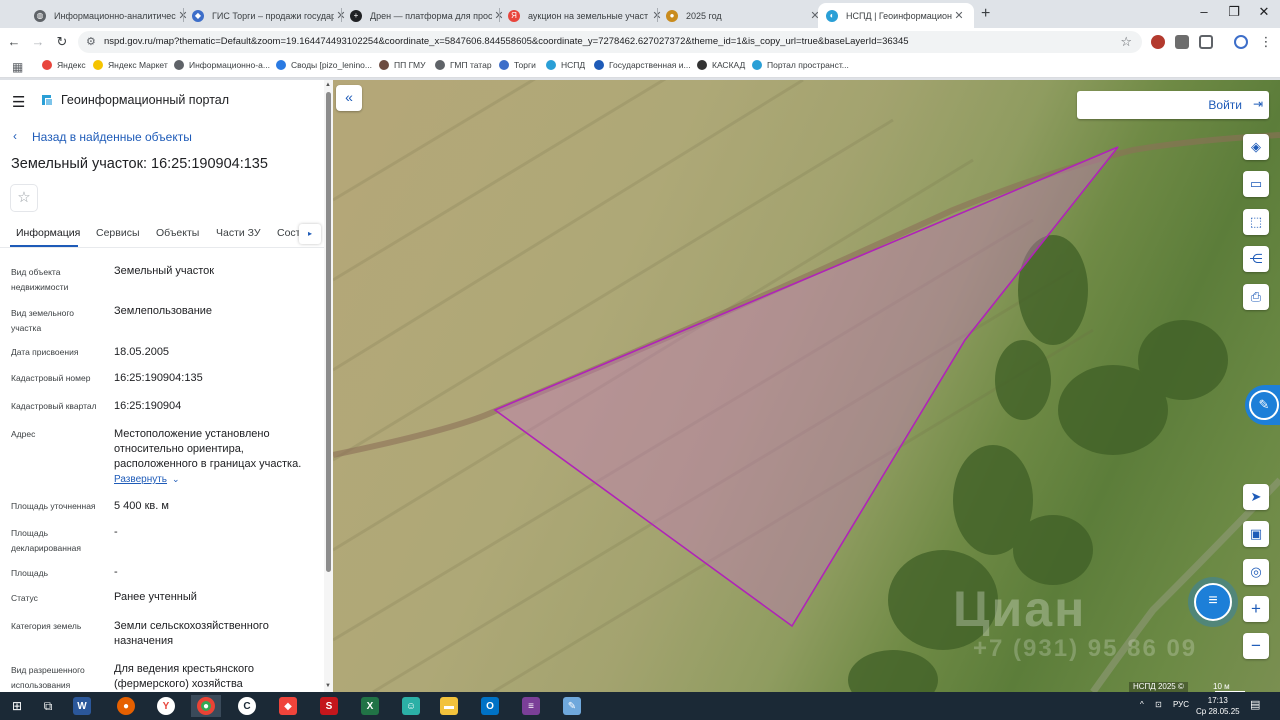 Image resolution: width=1280 pixels, height=720 pixels. I want to click on word-icon: W, so click(82, 706).